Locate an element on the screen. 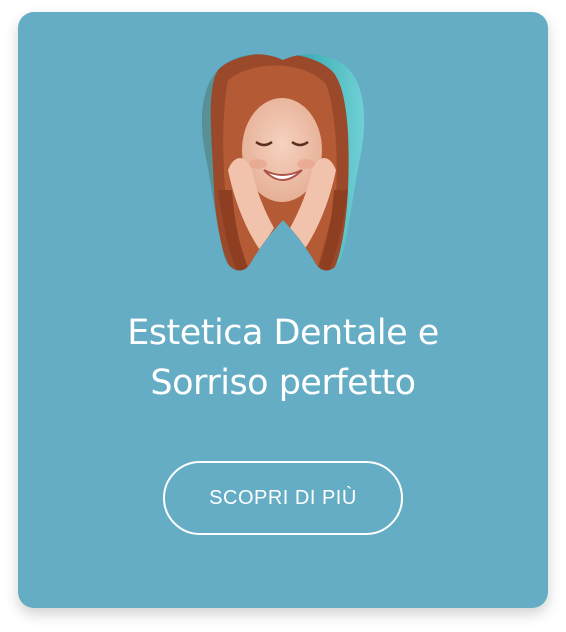 The width and height of the screenshot is (566, 632). card-title-line-1: Estetica Dentale e is located at coordinates (283, 333).